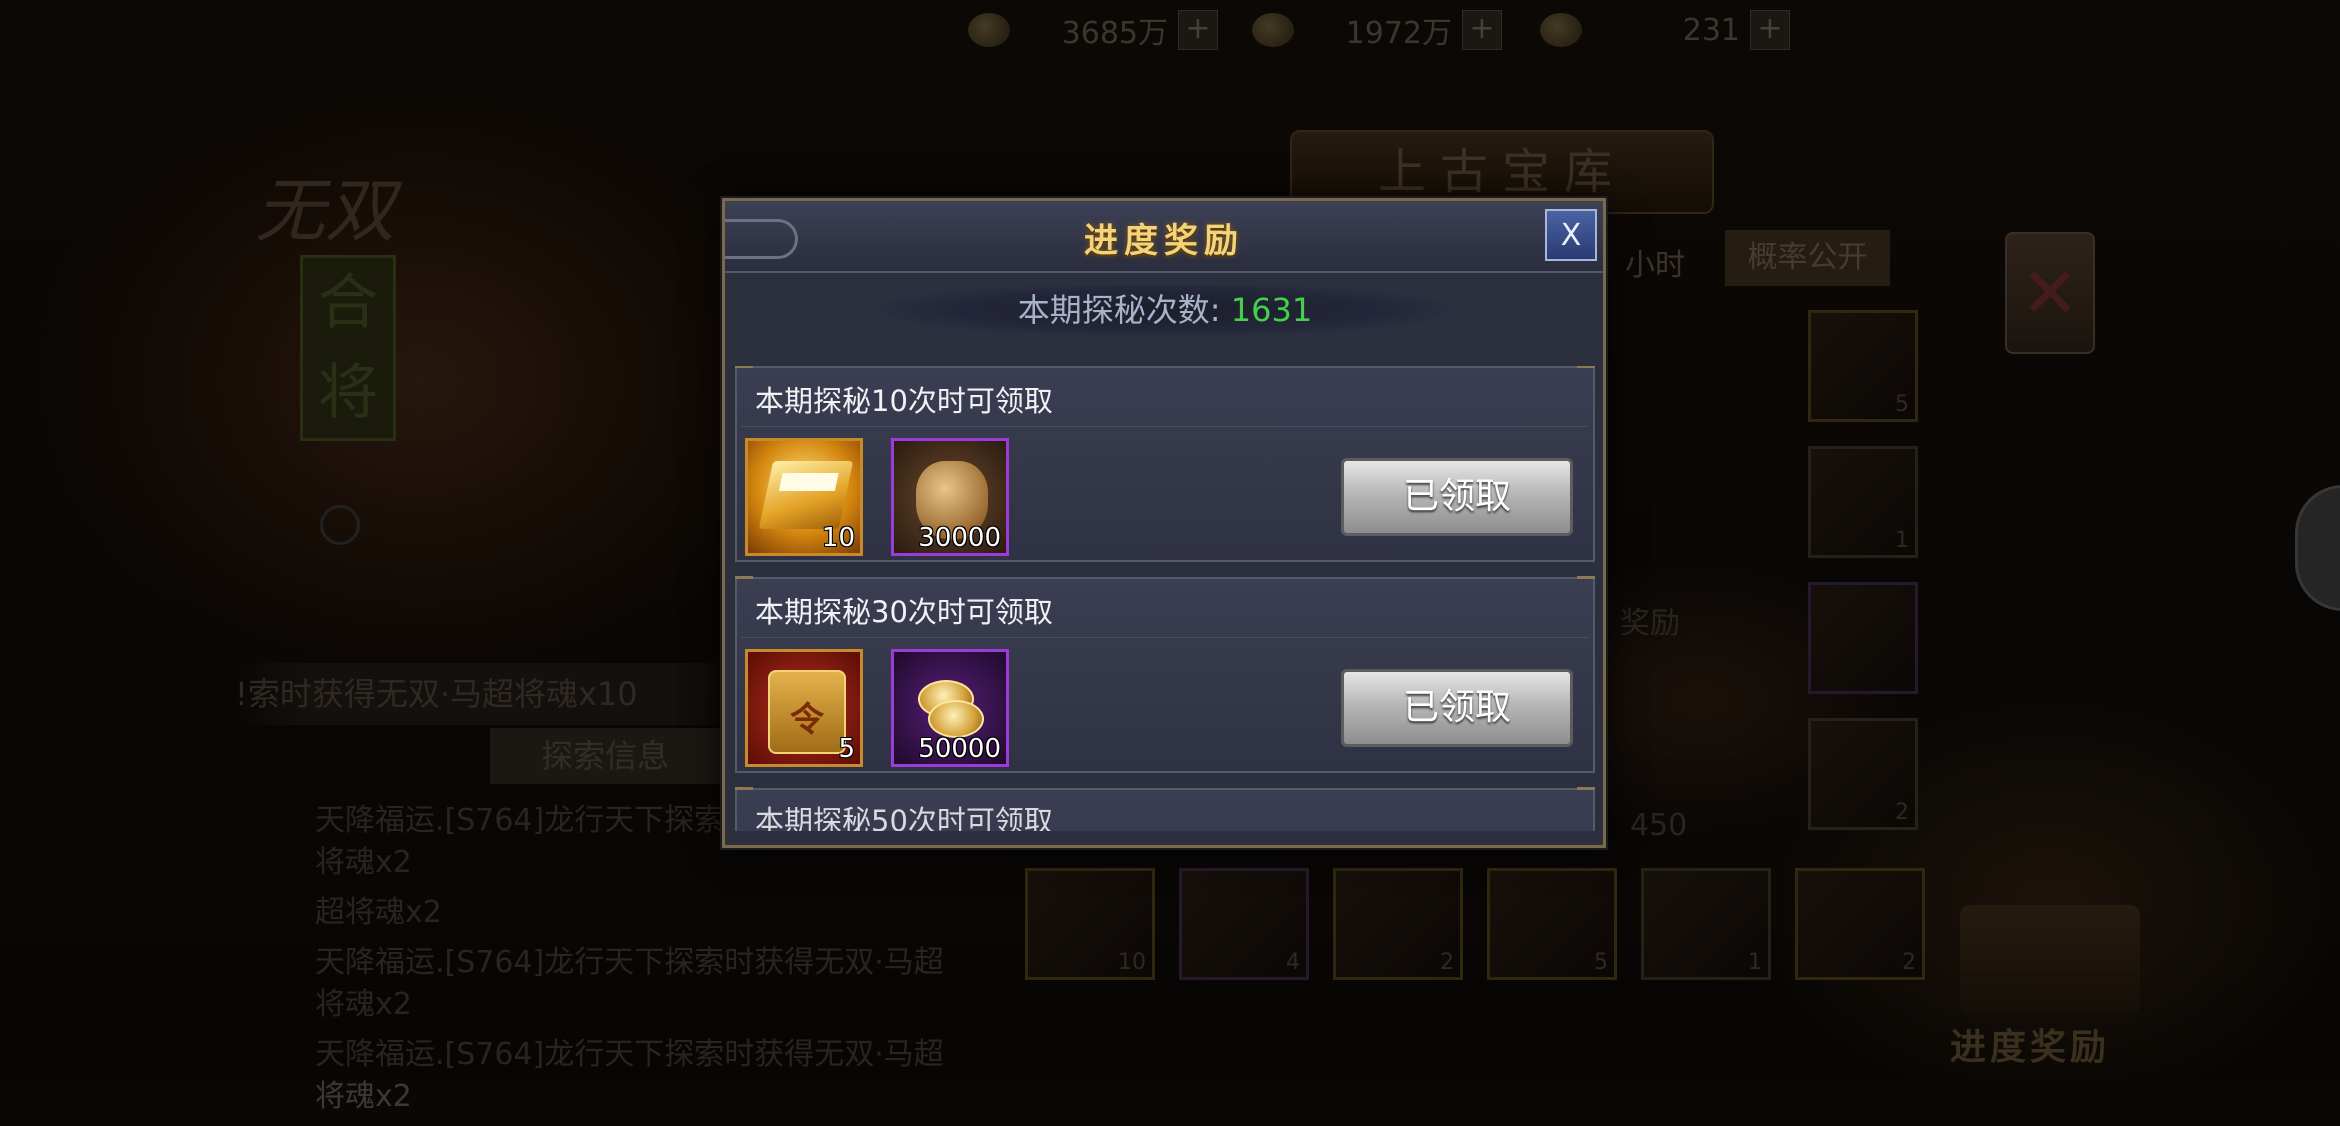 This screenshot has width=2340, height=1126. I want to click on reward-card: 本期探秘30次时可领取 令 5 50000 已领取, so click(1165, 674).